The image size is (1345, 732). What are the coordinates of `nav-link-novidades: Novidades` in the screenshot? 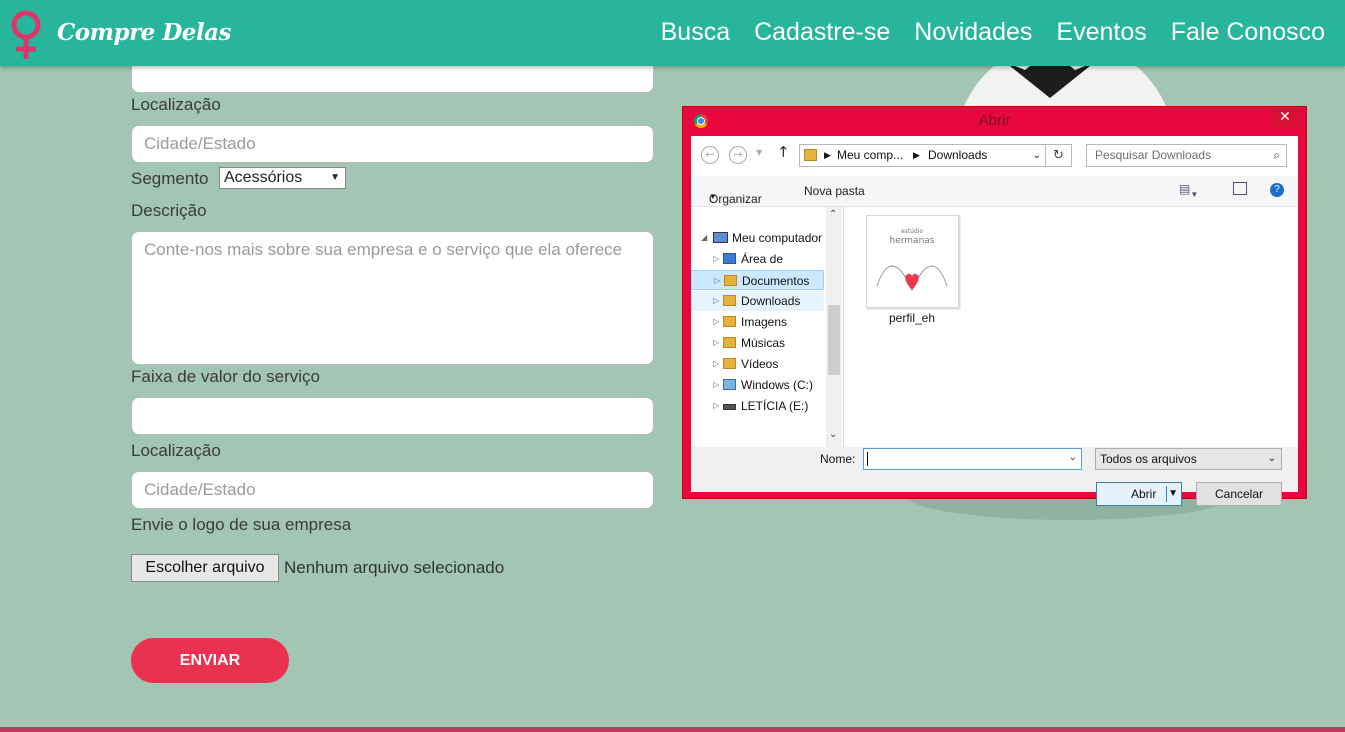 It's located at (973, 32).